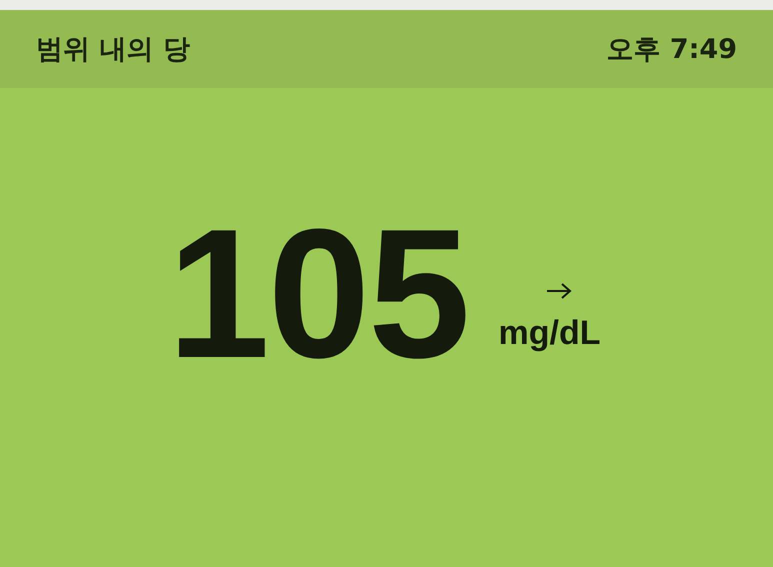 Image resolution: width=773 pixels, height=567 pixels. Describe the element at coordinates (318, 292) in the screenshot. I see `glucose-value: 105` at that location.